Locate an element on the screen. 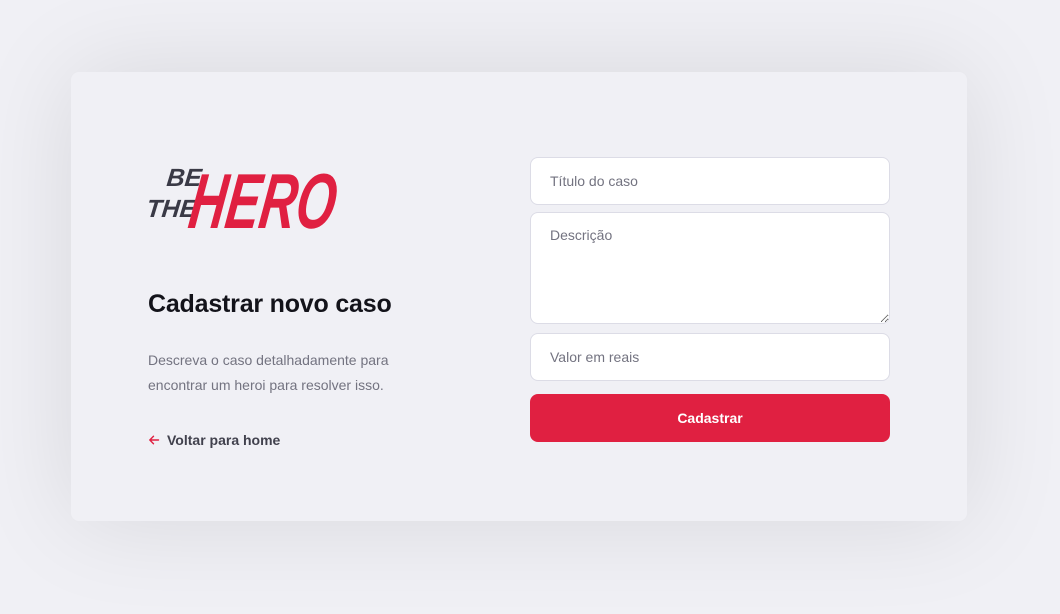 This screenshot has width=1060, height=614. page-title: Cadastrar novo caso is located at coordinates (270, 304).